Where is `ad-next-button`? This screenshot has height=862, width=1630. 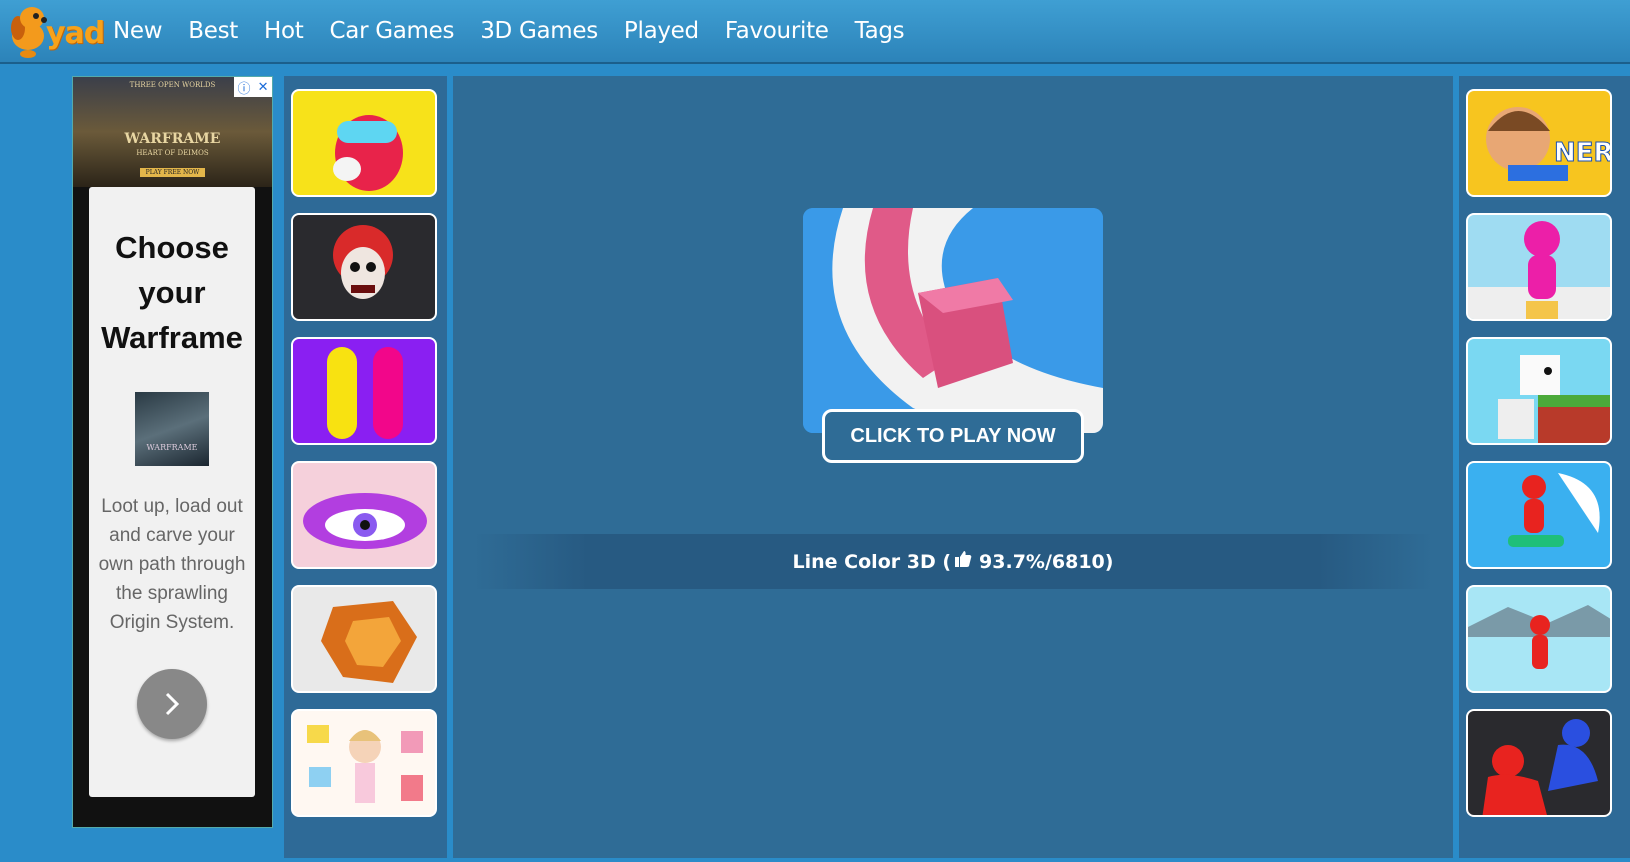 ad-next-button is located at coordinates (172, 704).